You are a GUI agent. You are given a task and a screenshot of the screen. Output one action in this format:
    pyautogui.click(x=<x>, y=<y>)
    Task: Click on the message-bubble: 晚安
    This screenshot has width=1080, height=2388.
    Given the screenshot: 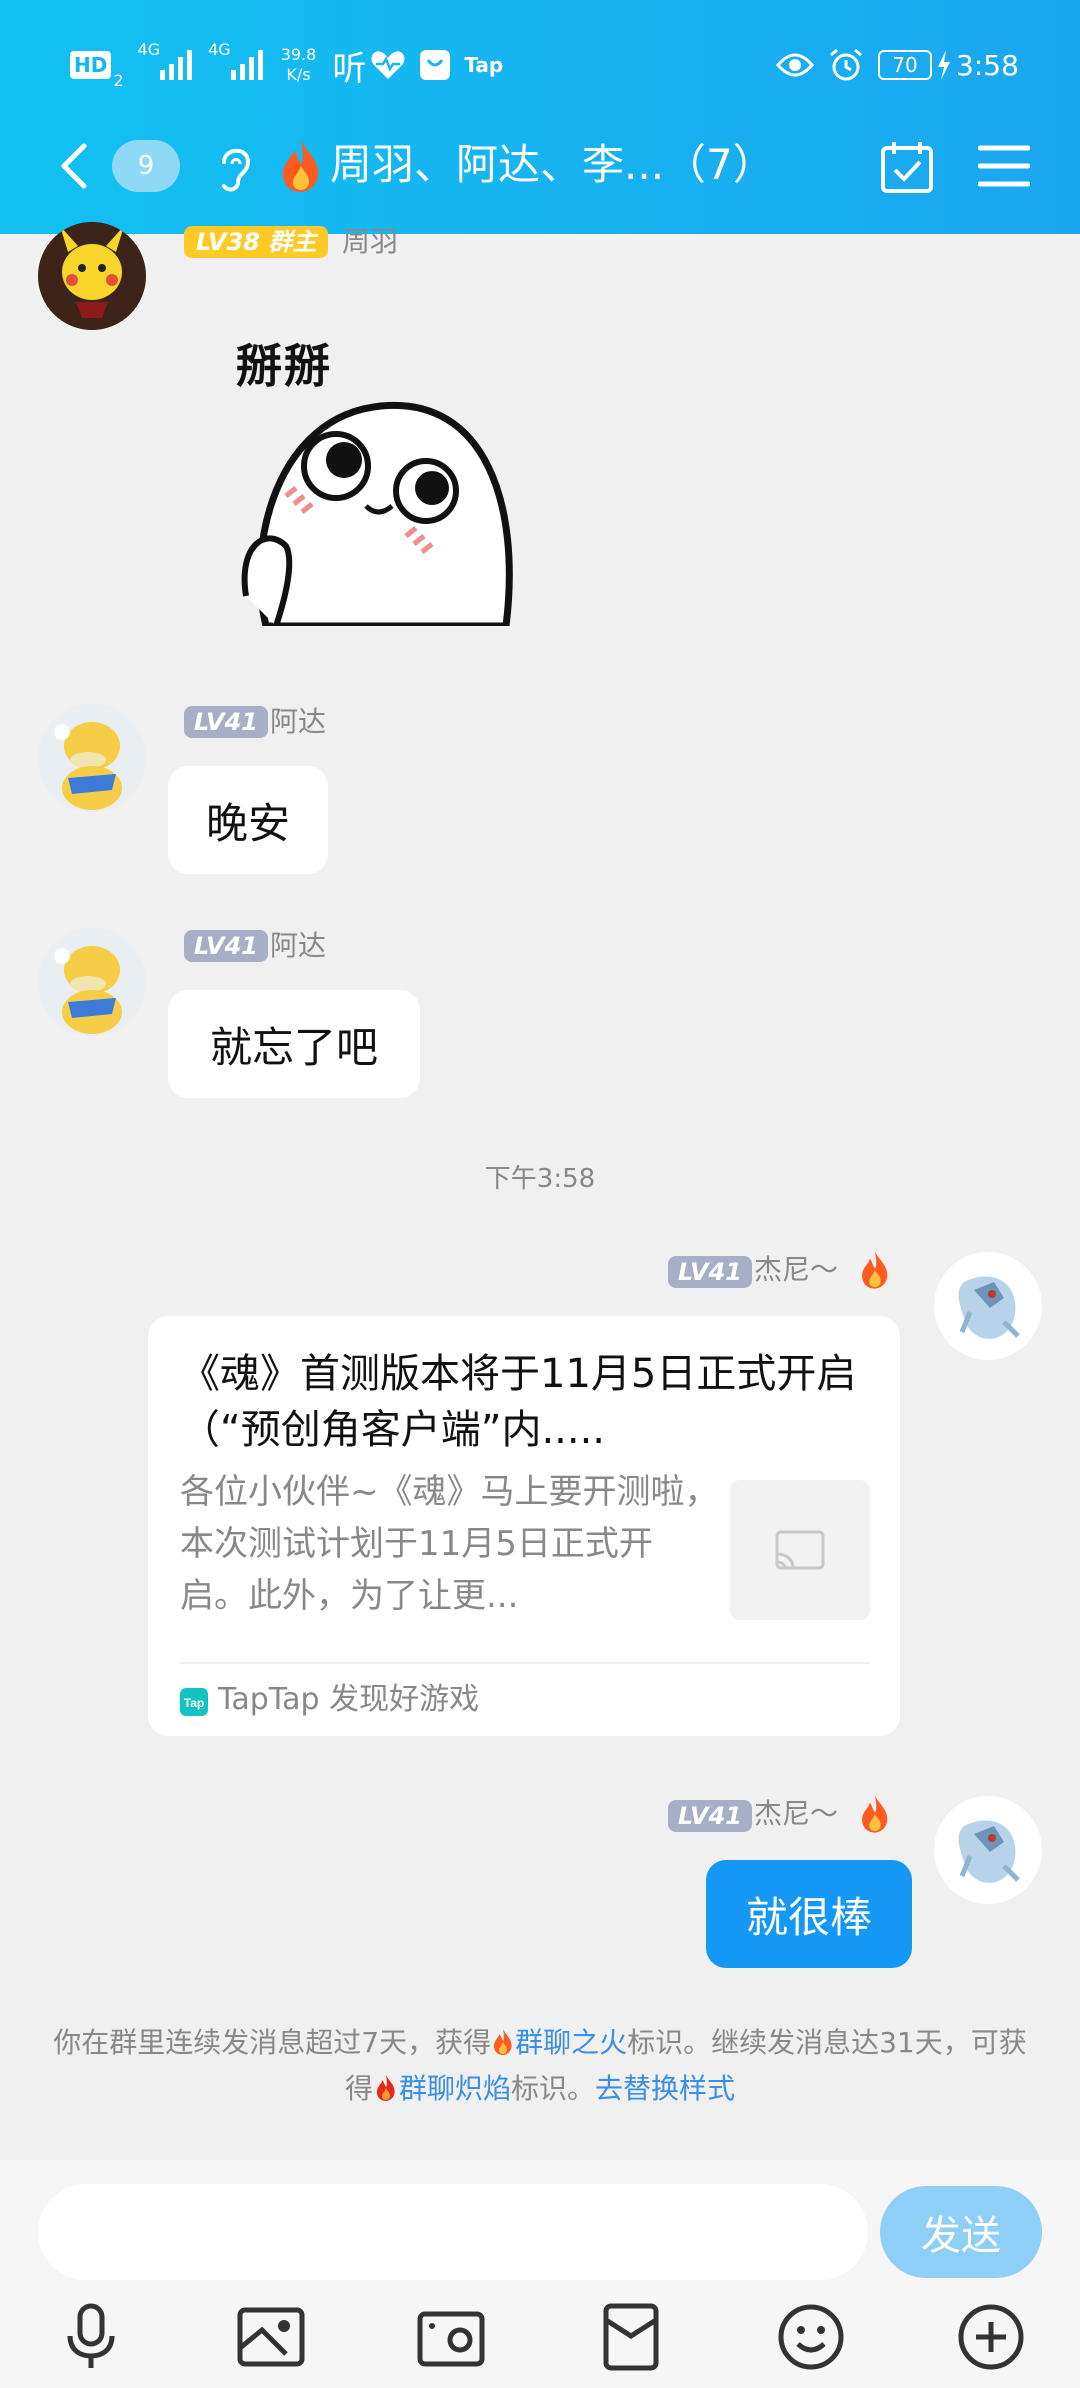 What is the action you would take?
    pyautogui.click(x=248, y=820)
    